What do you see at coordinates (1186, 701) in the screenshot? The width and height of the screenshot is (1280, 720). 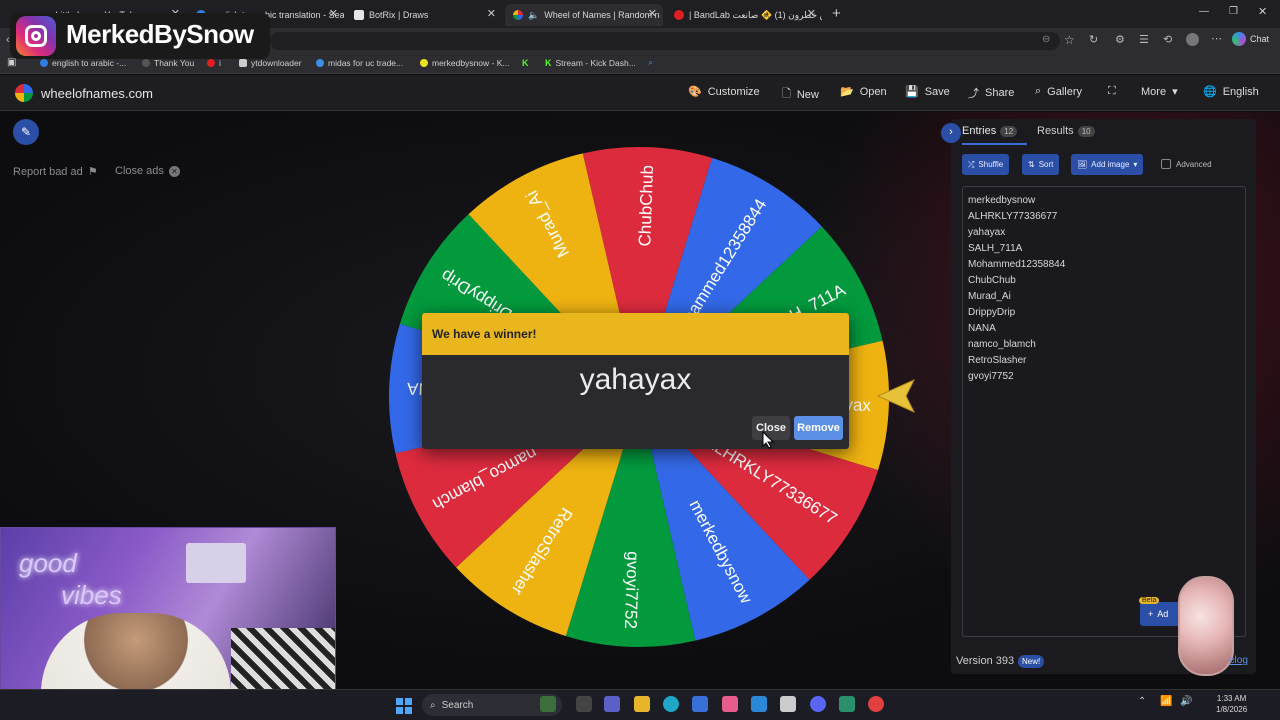 I see `volume-icon: 🔊` at bounding box center [1186, 701].